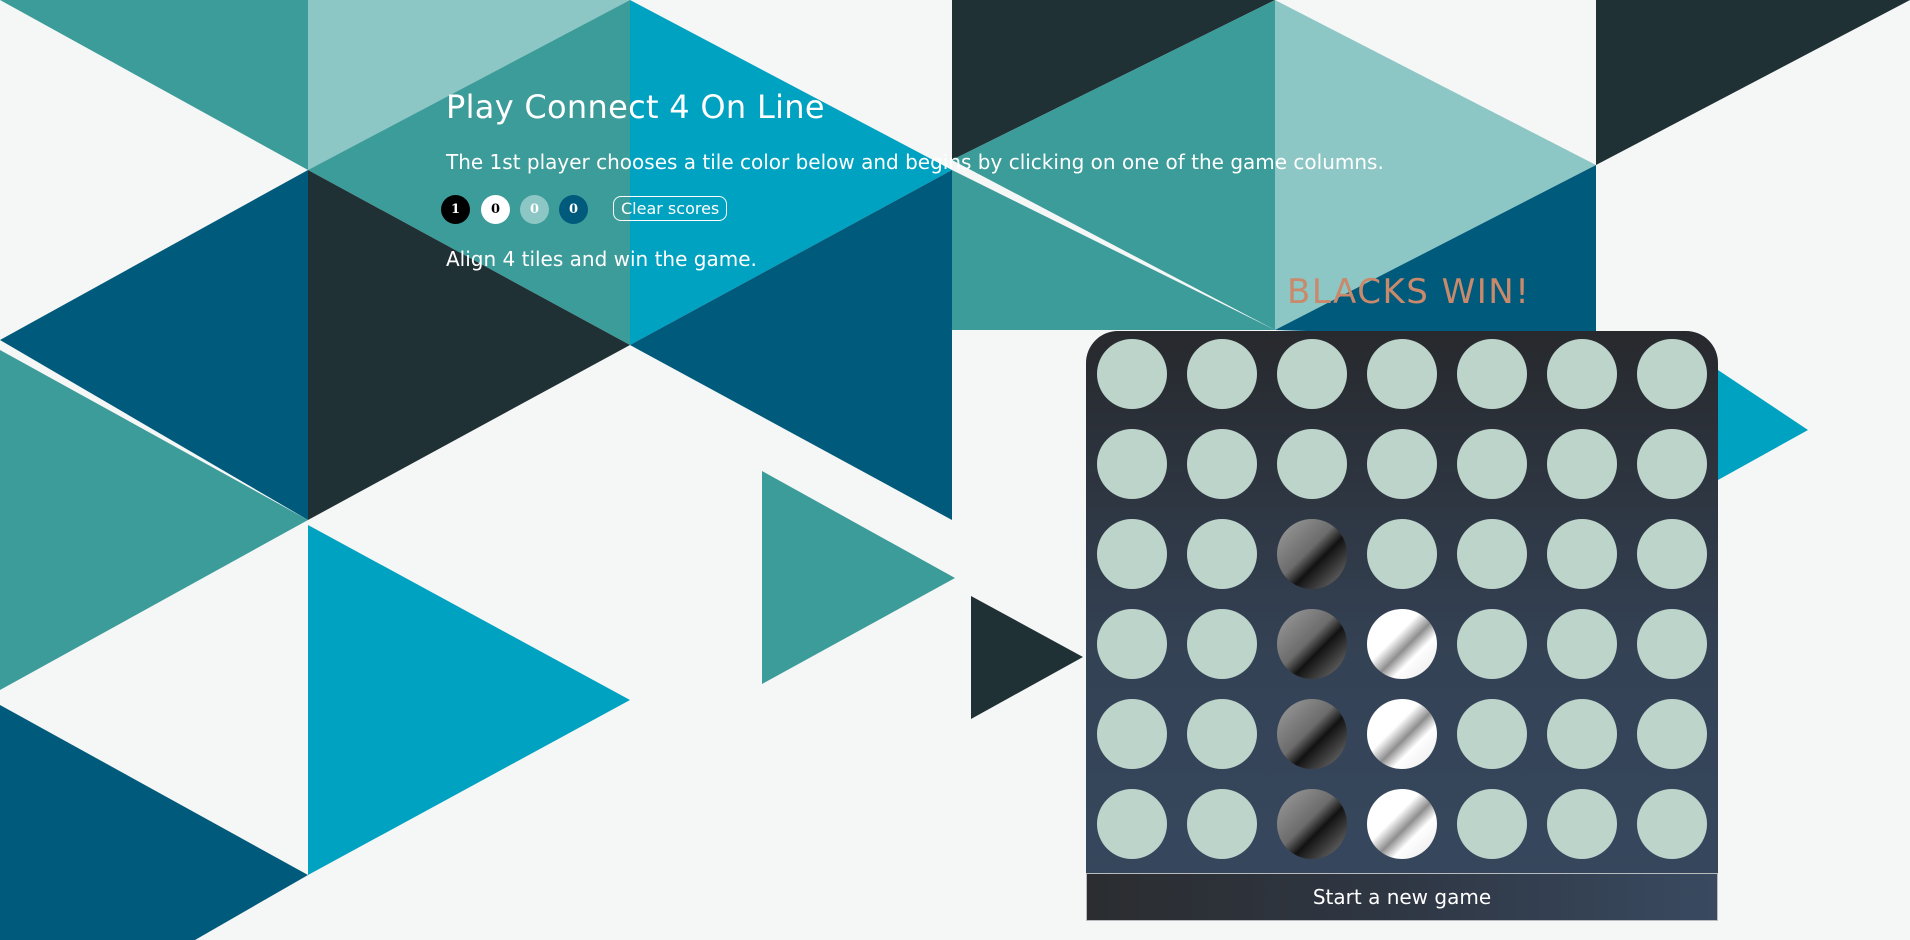 The height and width of the screenshot is (940, 1910). I want to click on goal-text: Align 4 tiles and win the game., so click(601, 259).